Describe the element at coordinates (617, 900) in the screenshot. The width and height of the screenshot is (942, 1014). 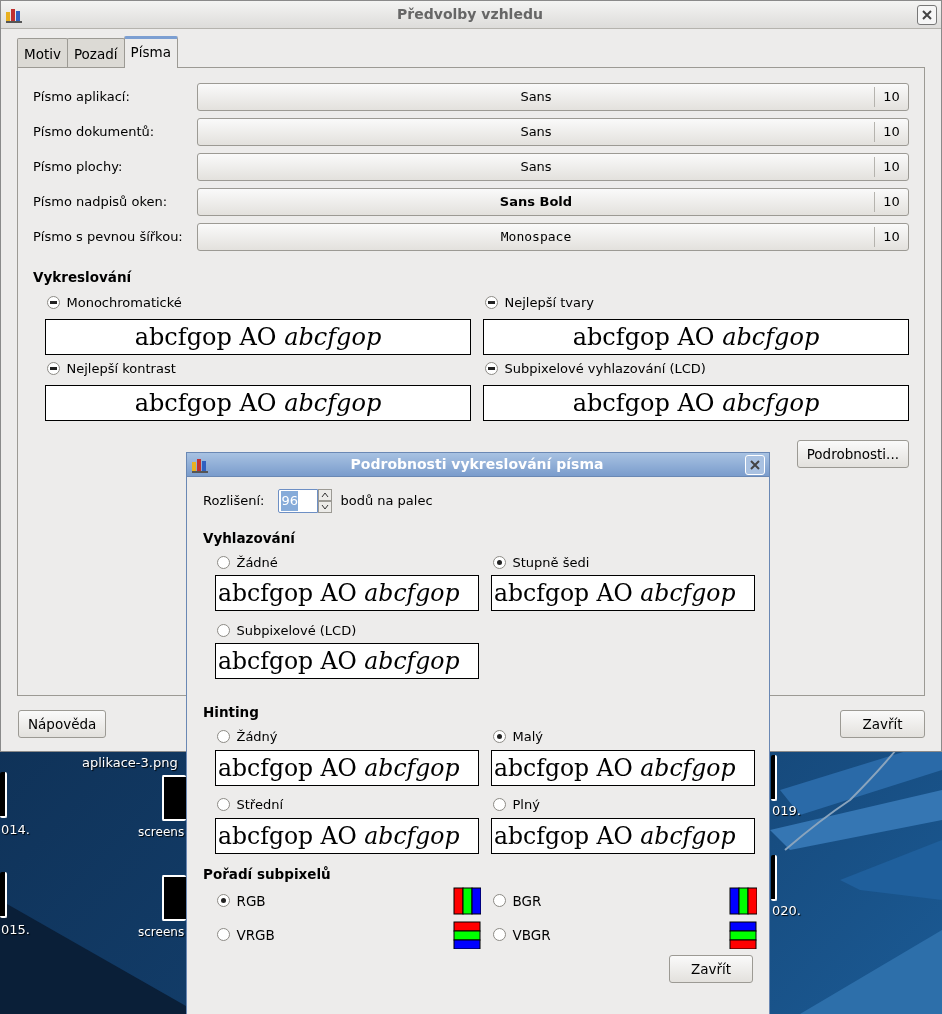
I see `option-label: BGR` at that location.